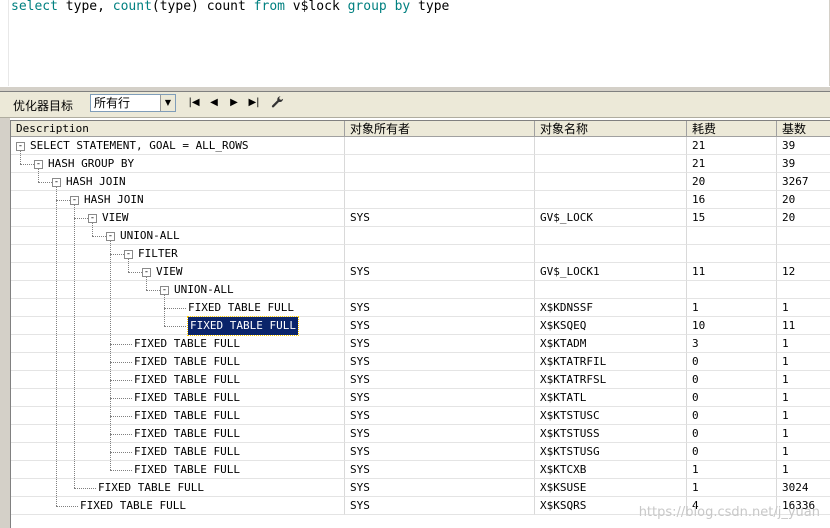 Image resolution: width=830 pixels, height=528 pixels. What do you see at coordinates (178, 129) in the screenshot?
I see `column-header-description: Description` at bounding box center [178, 129].